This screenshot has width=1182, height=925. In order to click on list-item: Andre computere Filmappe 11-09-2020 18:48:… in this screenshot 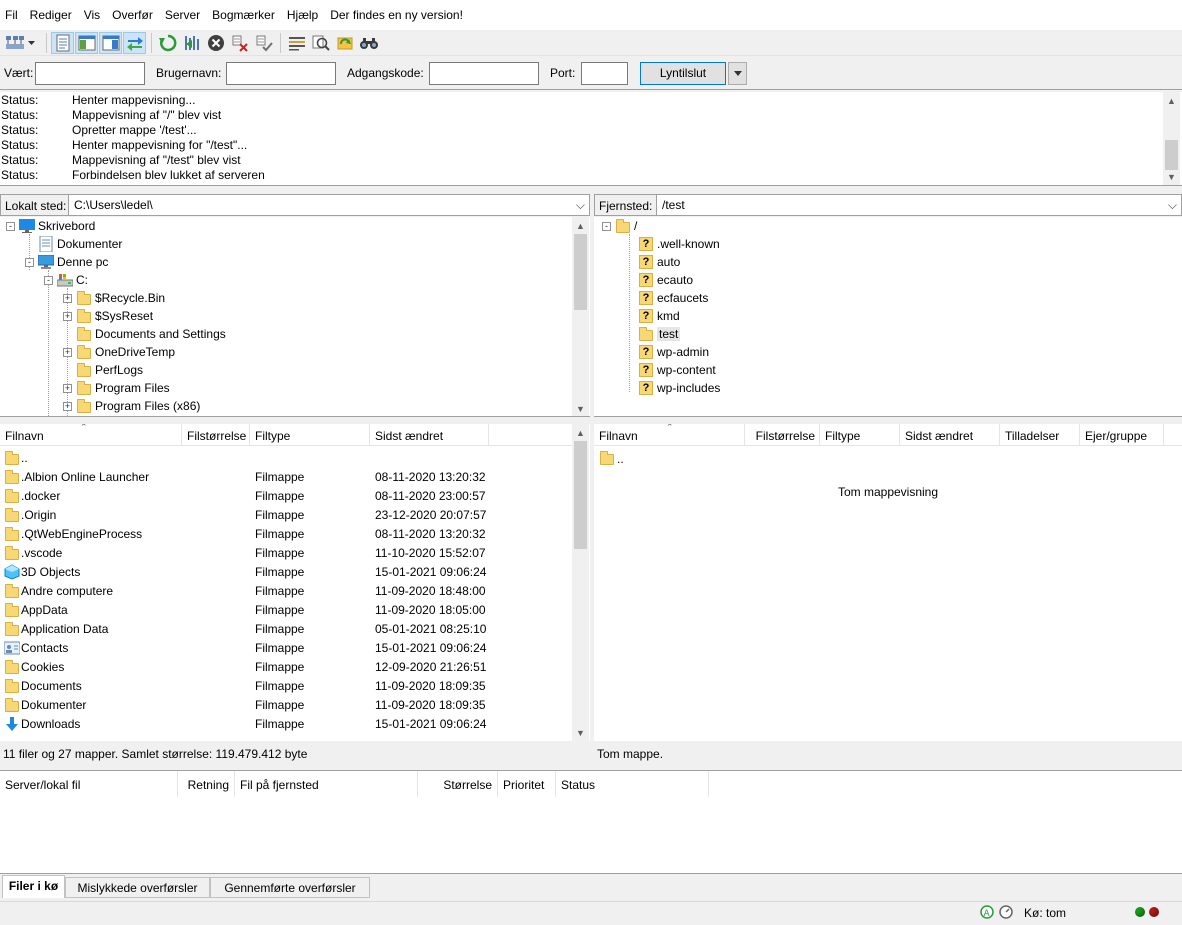, I will do `click(286, 591)`.